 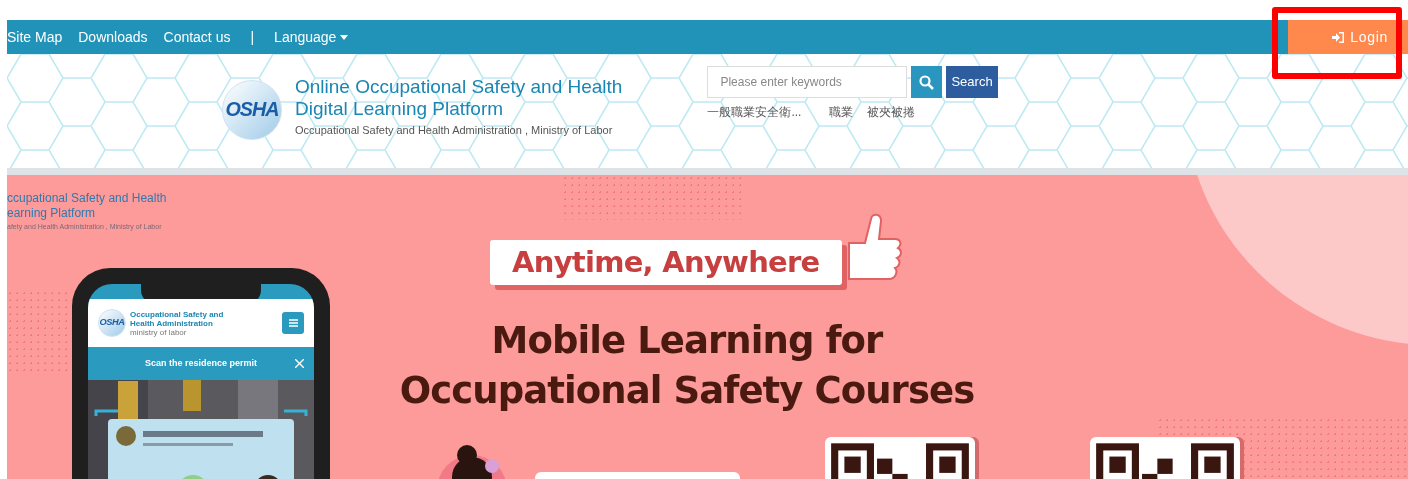 I want to click on phone-org-name: Occupational Safety and Health Administration, so click(x=177, y=318).